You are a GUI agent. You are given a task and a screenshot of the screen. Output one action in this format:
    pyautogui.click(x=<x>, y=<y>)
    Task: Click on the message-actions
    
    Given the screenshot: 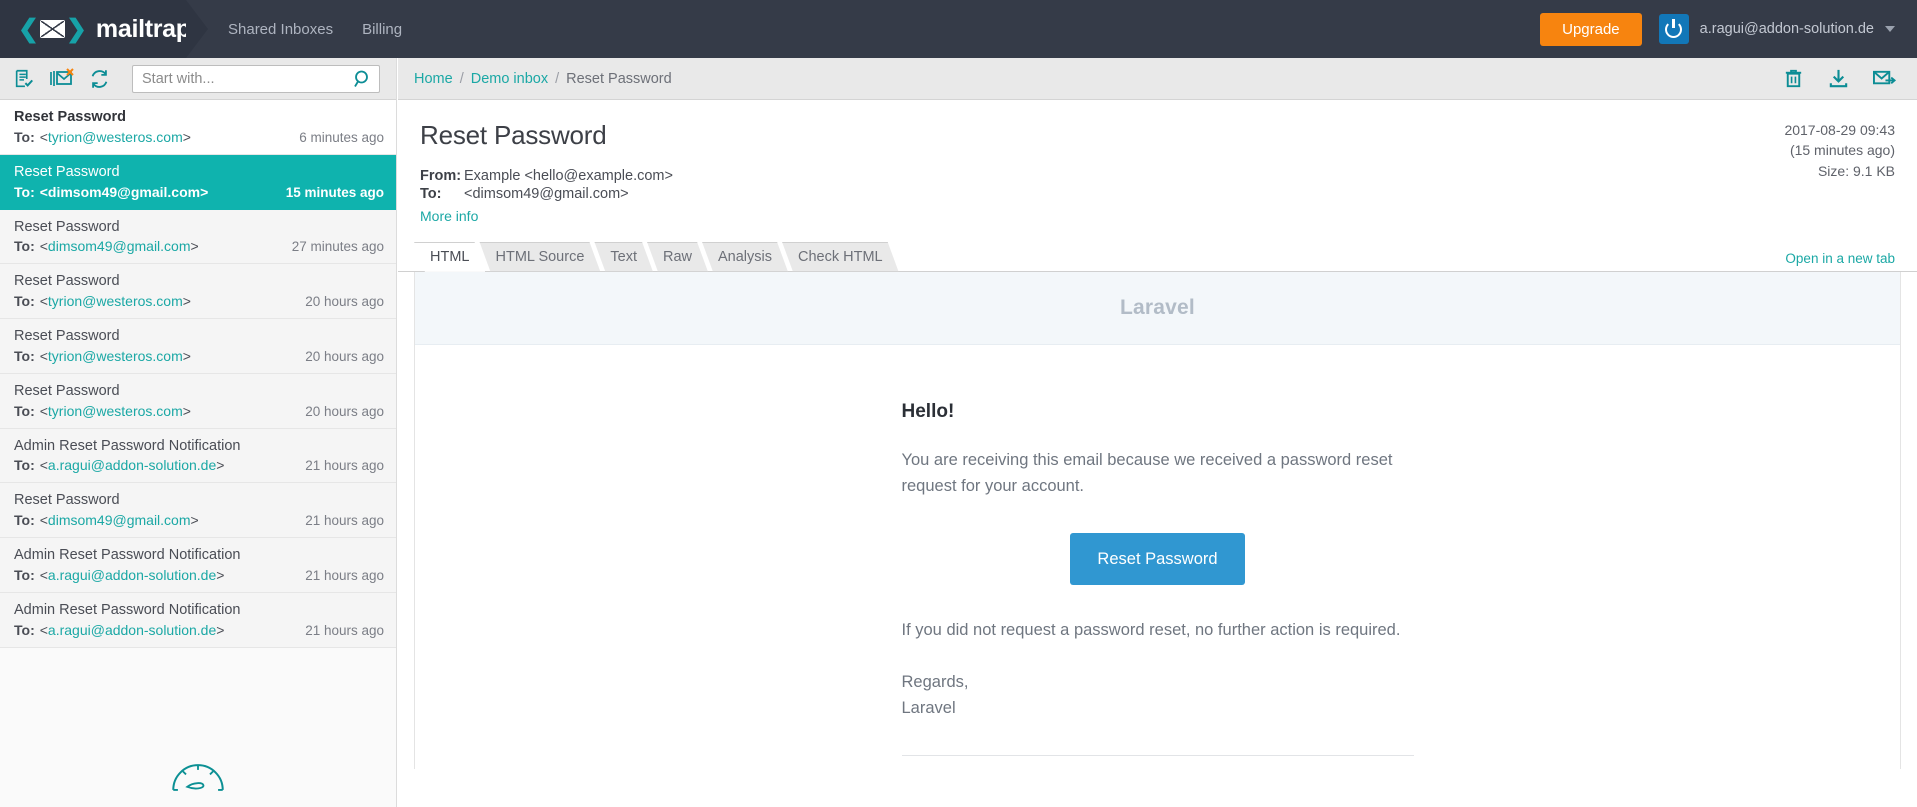 What is the action you would take?
    pyautogui.click(x=1839, y=78)
    